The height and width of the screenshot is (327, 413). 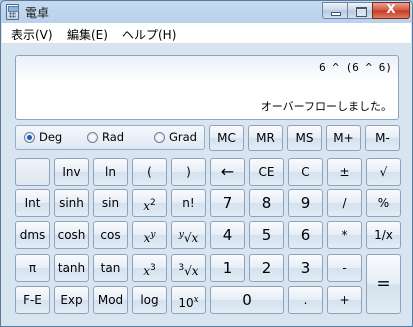 What do you see at coordinates (383, 284) in the screenshot?
I see `equals-button: =` at bounding box center [383, 284].